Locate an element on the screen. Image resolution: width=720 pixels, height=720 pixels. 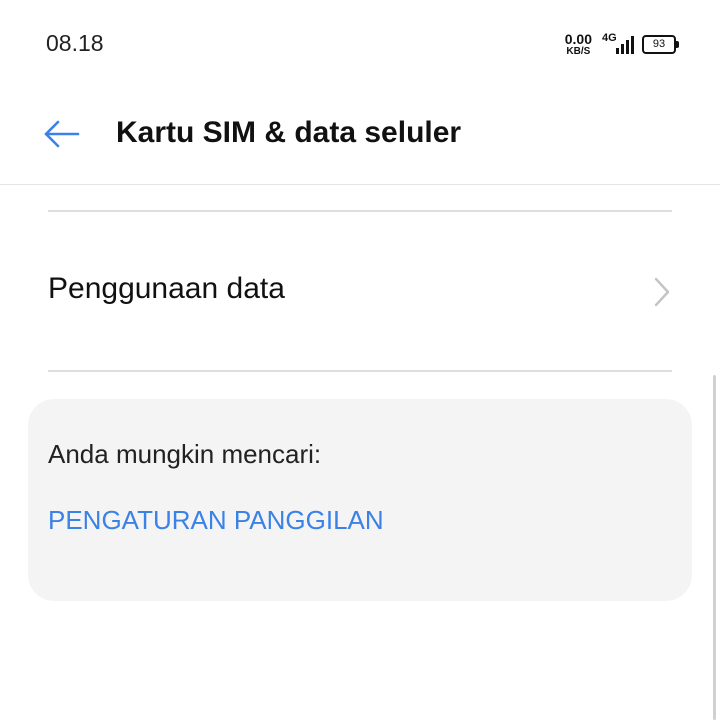
network-speed-value: 0.00 is located at coordinates (578, 38).